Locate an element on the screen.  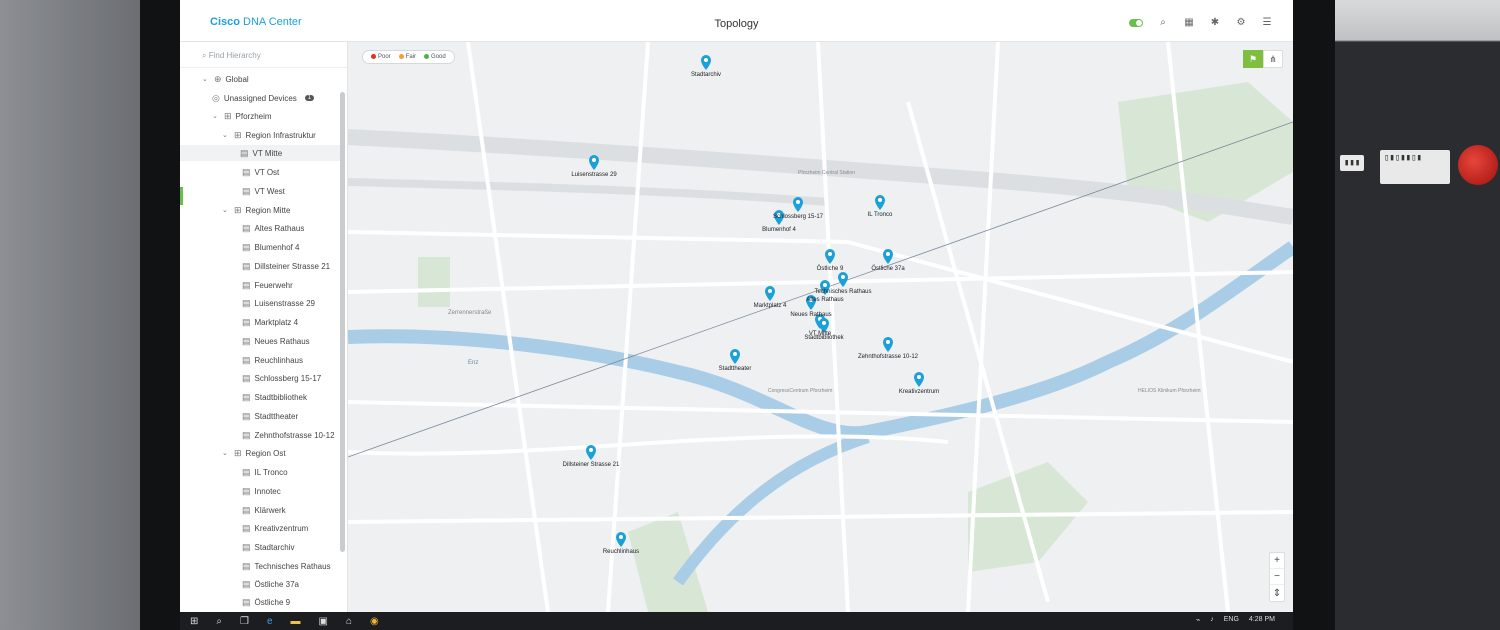
pin-label: IL Tronco is located at coordinates (880, 215).